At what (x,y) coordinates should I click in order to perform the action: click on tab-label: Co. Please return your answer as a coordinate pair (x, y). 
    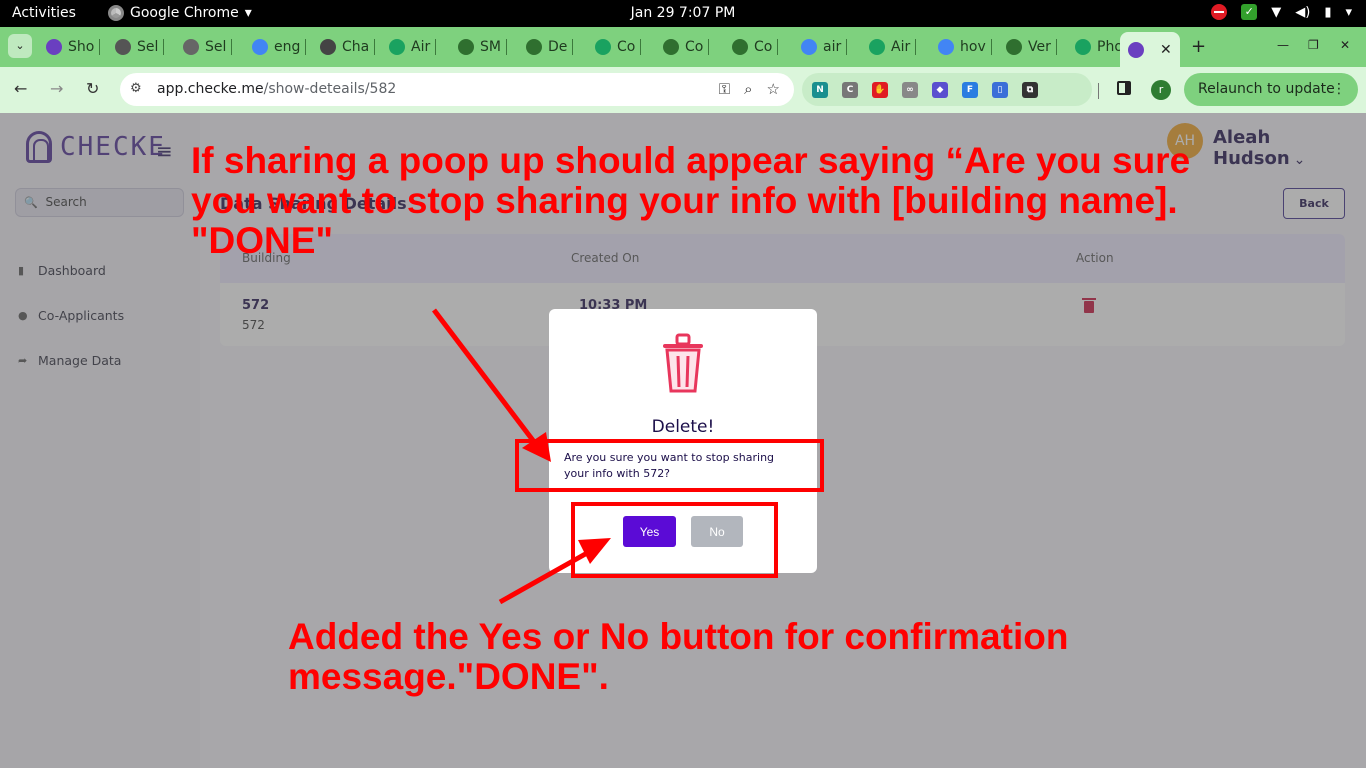
    Looking at the image, I should click on (694, 47).